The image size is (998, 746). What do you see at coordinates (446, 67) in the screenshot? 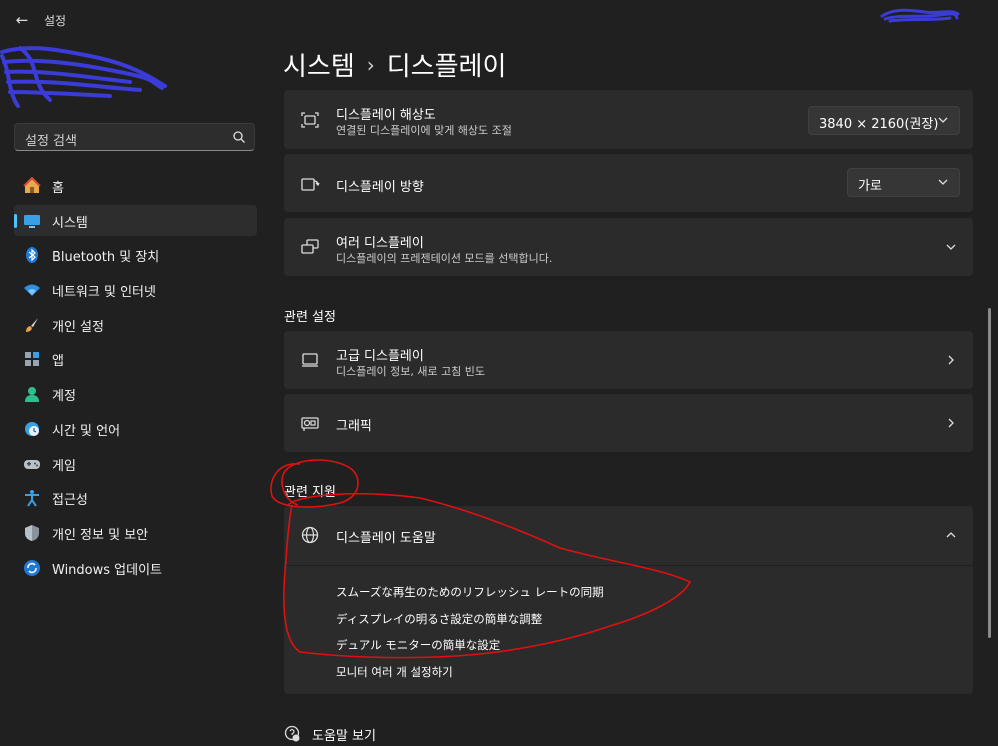
I see `page-title: 디스플레이` at bounding box center [446, 67].